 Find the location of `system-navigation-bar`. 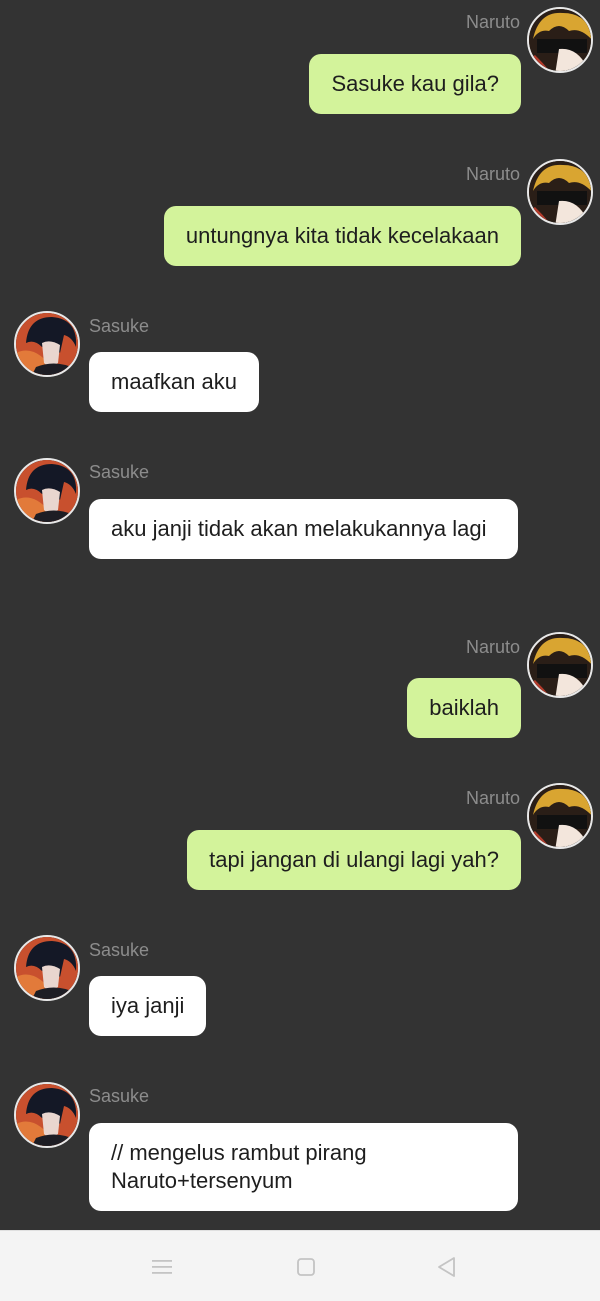

system-navigation-bar is located at coordinates (300, 1265).